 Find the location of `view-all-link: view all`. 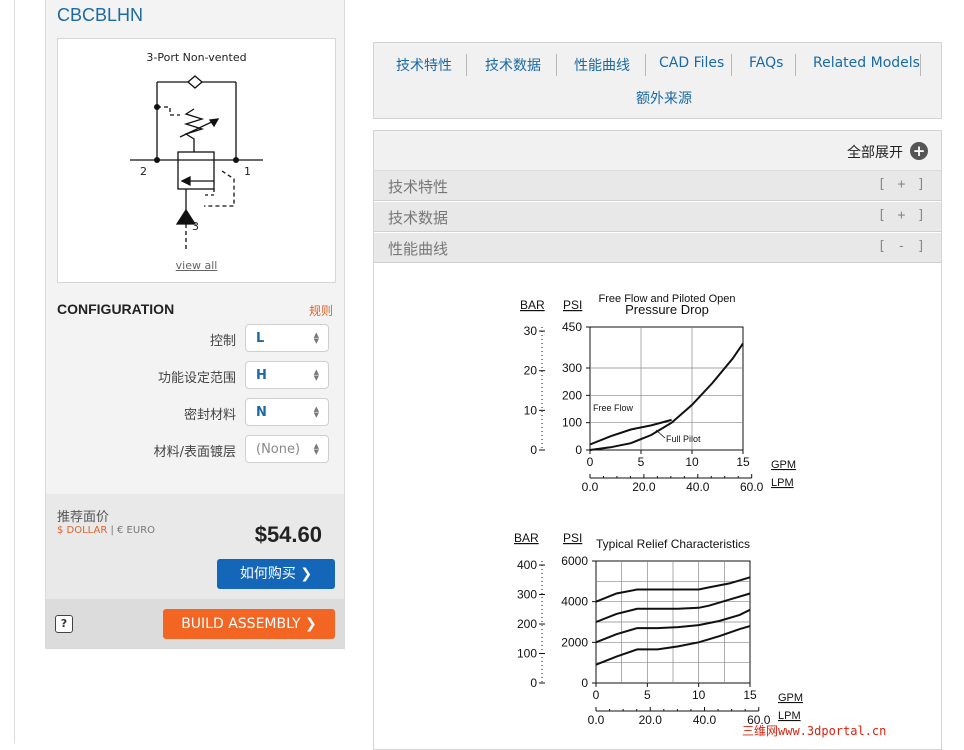

view-all-link: view all is located at coordinates (196, 265).